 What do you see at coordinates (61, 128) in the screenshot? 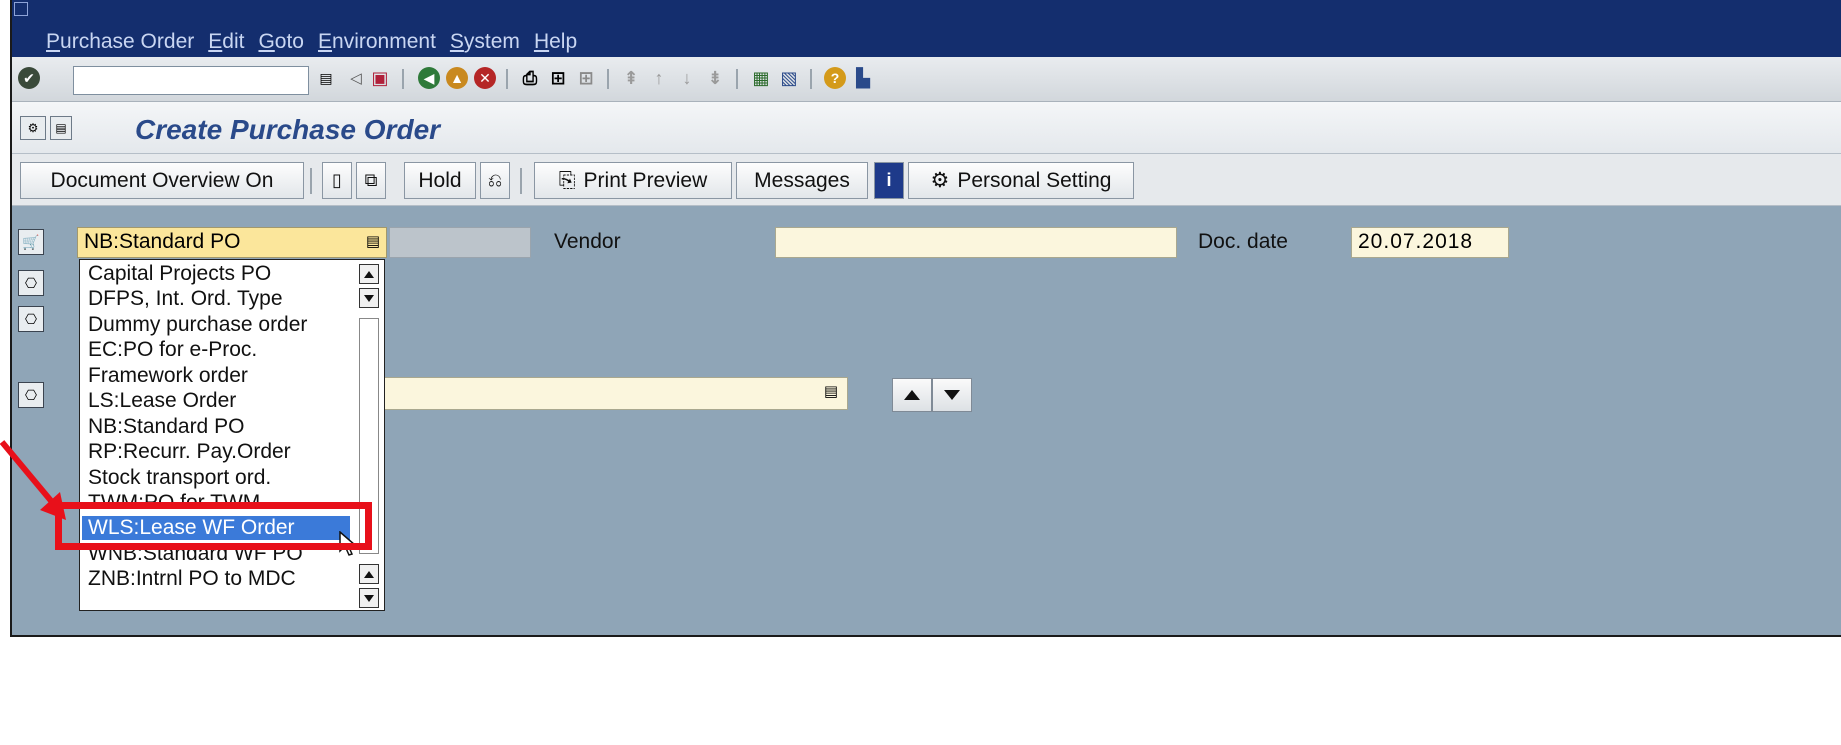
I see `document-icon: ▤` at bounding box center [61, 128].